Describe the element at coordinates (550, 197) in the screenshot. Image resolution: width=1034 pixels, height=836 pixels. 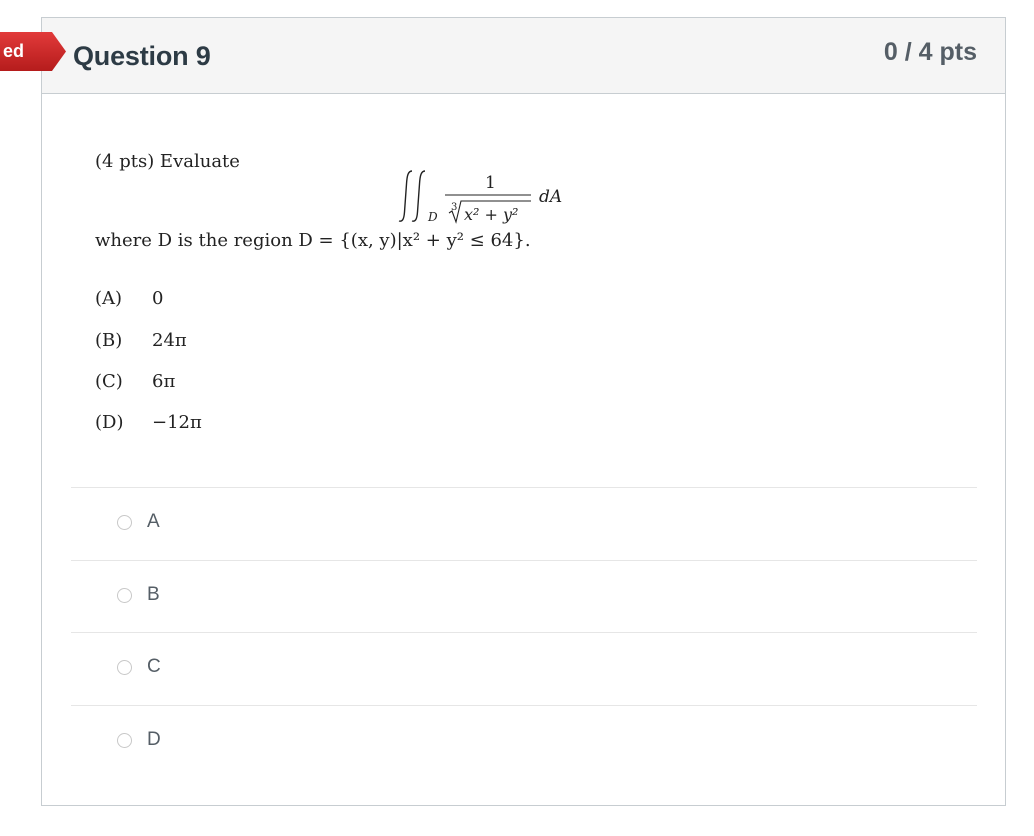
I see `integral-differential: dA` at that location.